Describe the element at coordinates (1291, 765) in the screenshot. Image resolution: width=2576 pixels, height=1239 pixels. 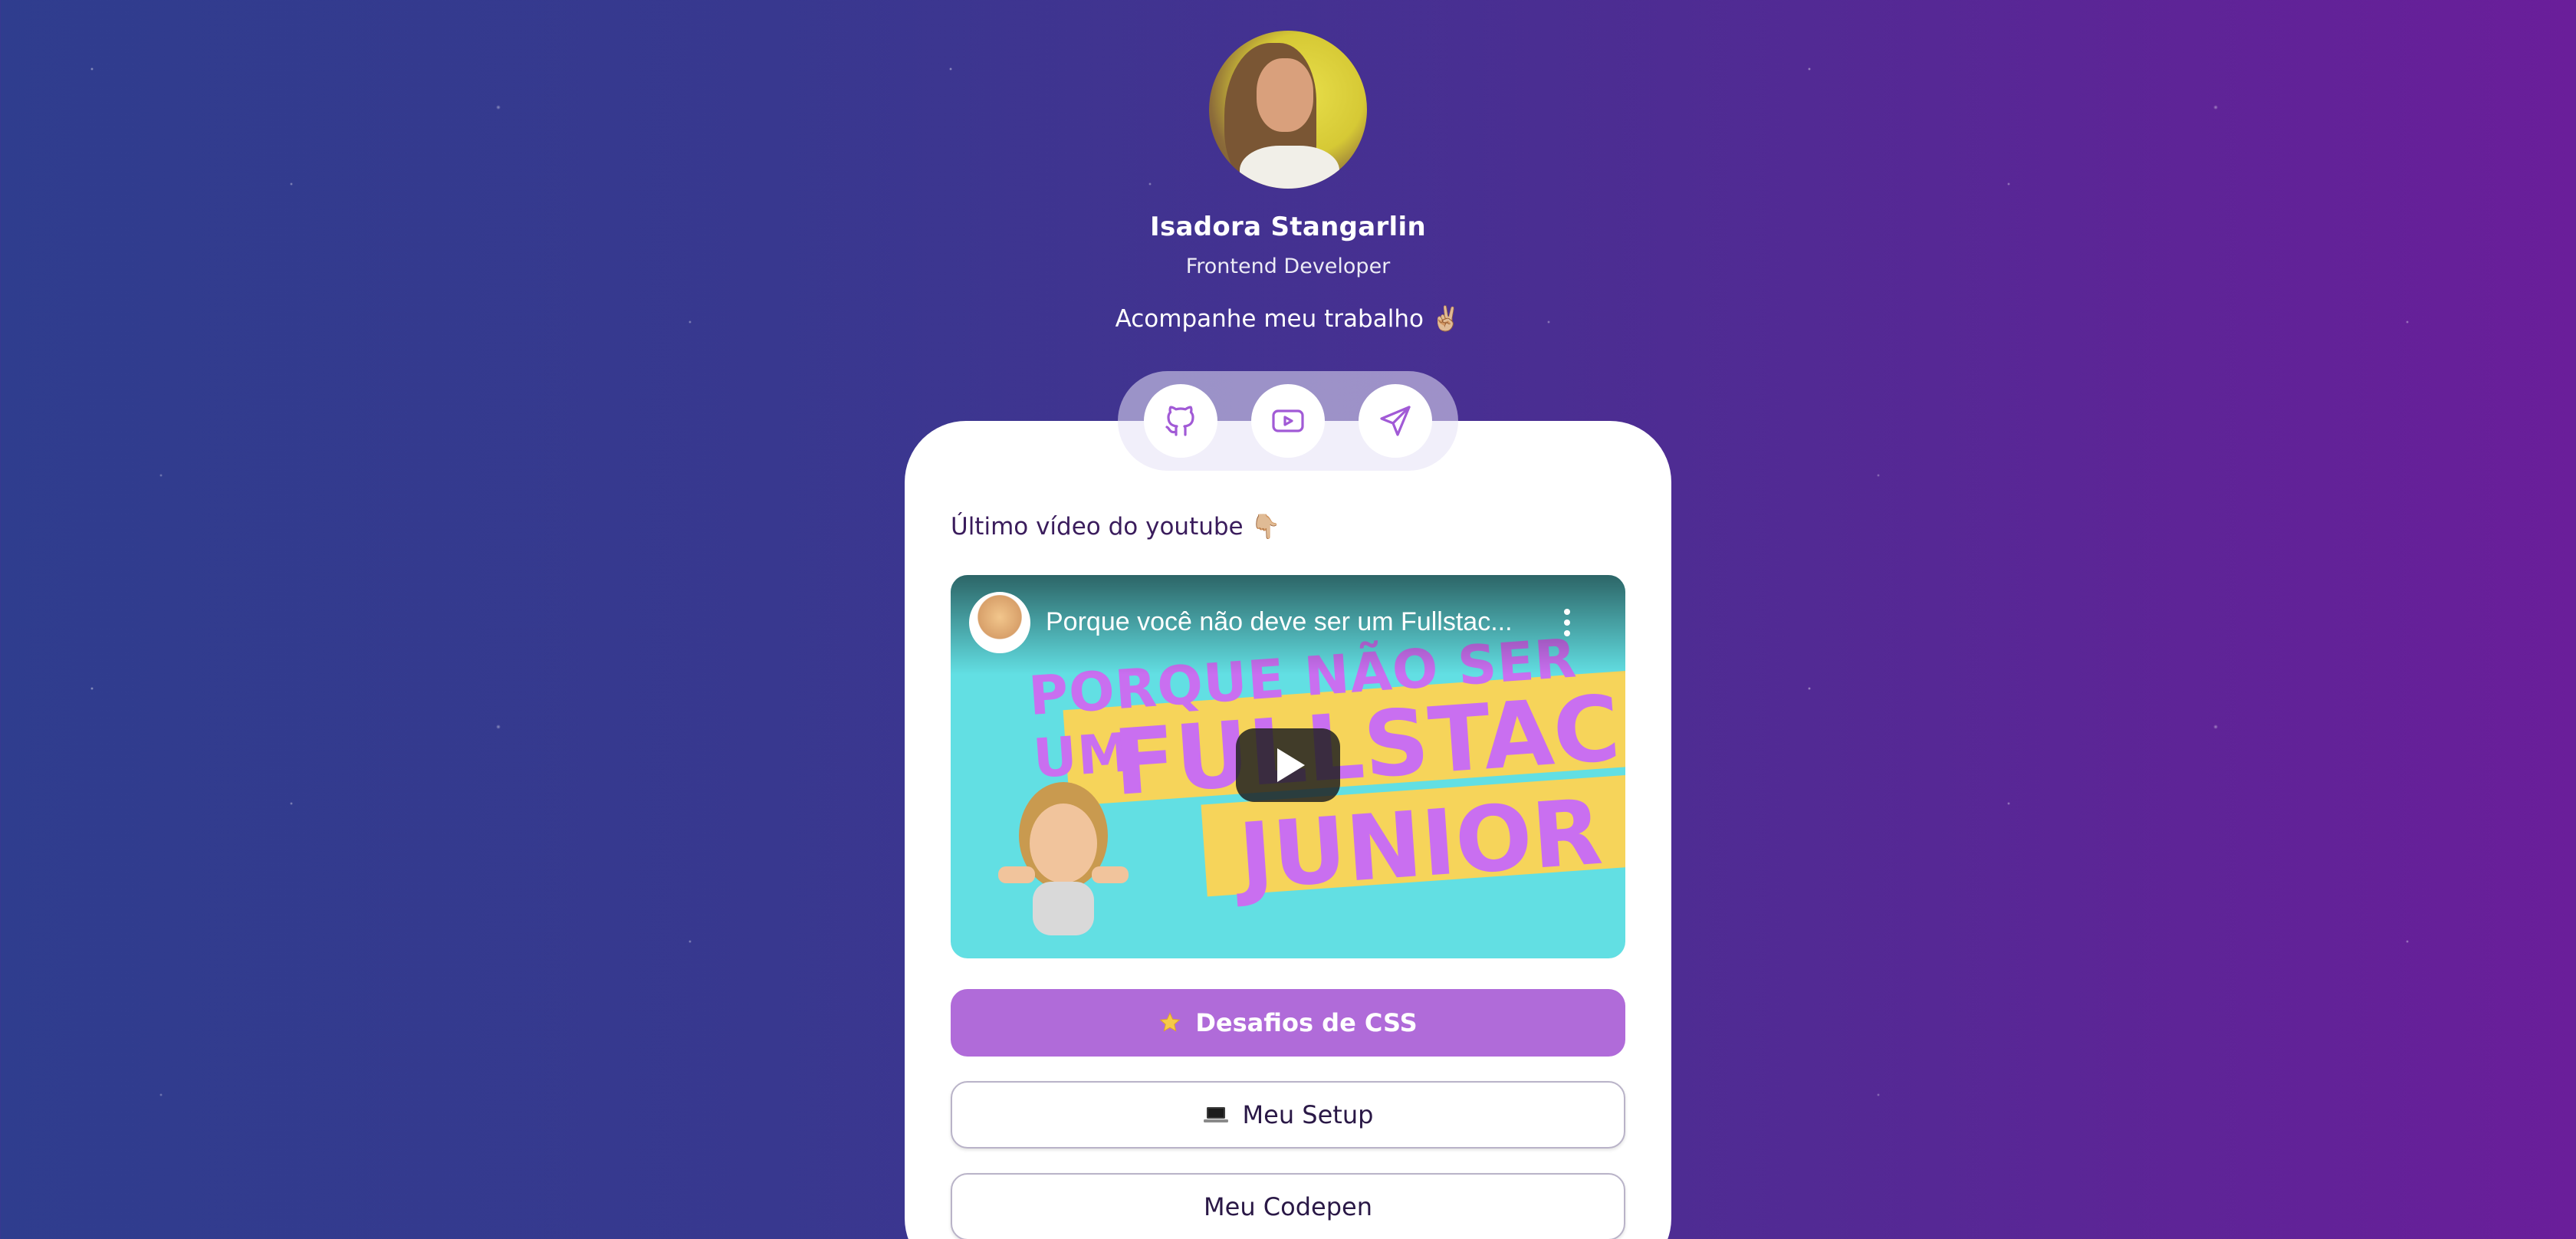
I see `play-icon` at that location.